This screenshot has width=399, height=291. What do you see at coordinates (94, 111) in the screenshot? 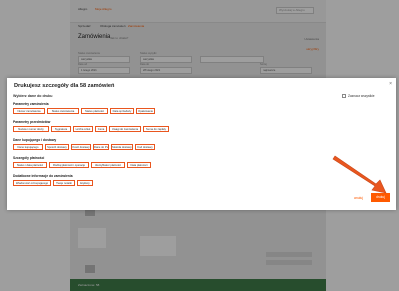
I see `option-chip: Status płatności` at bounding box center [94, 111].